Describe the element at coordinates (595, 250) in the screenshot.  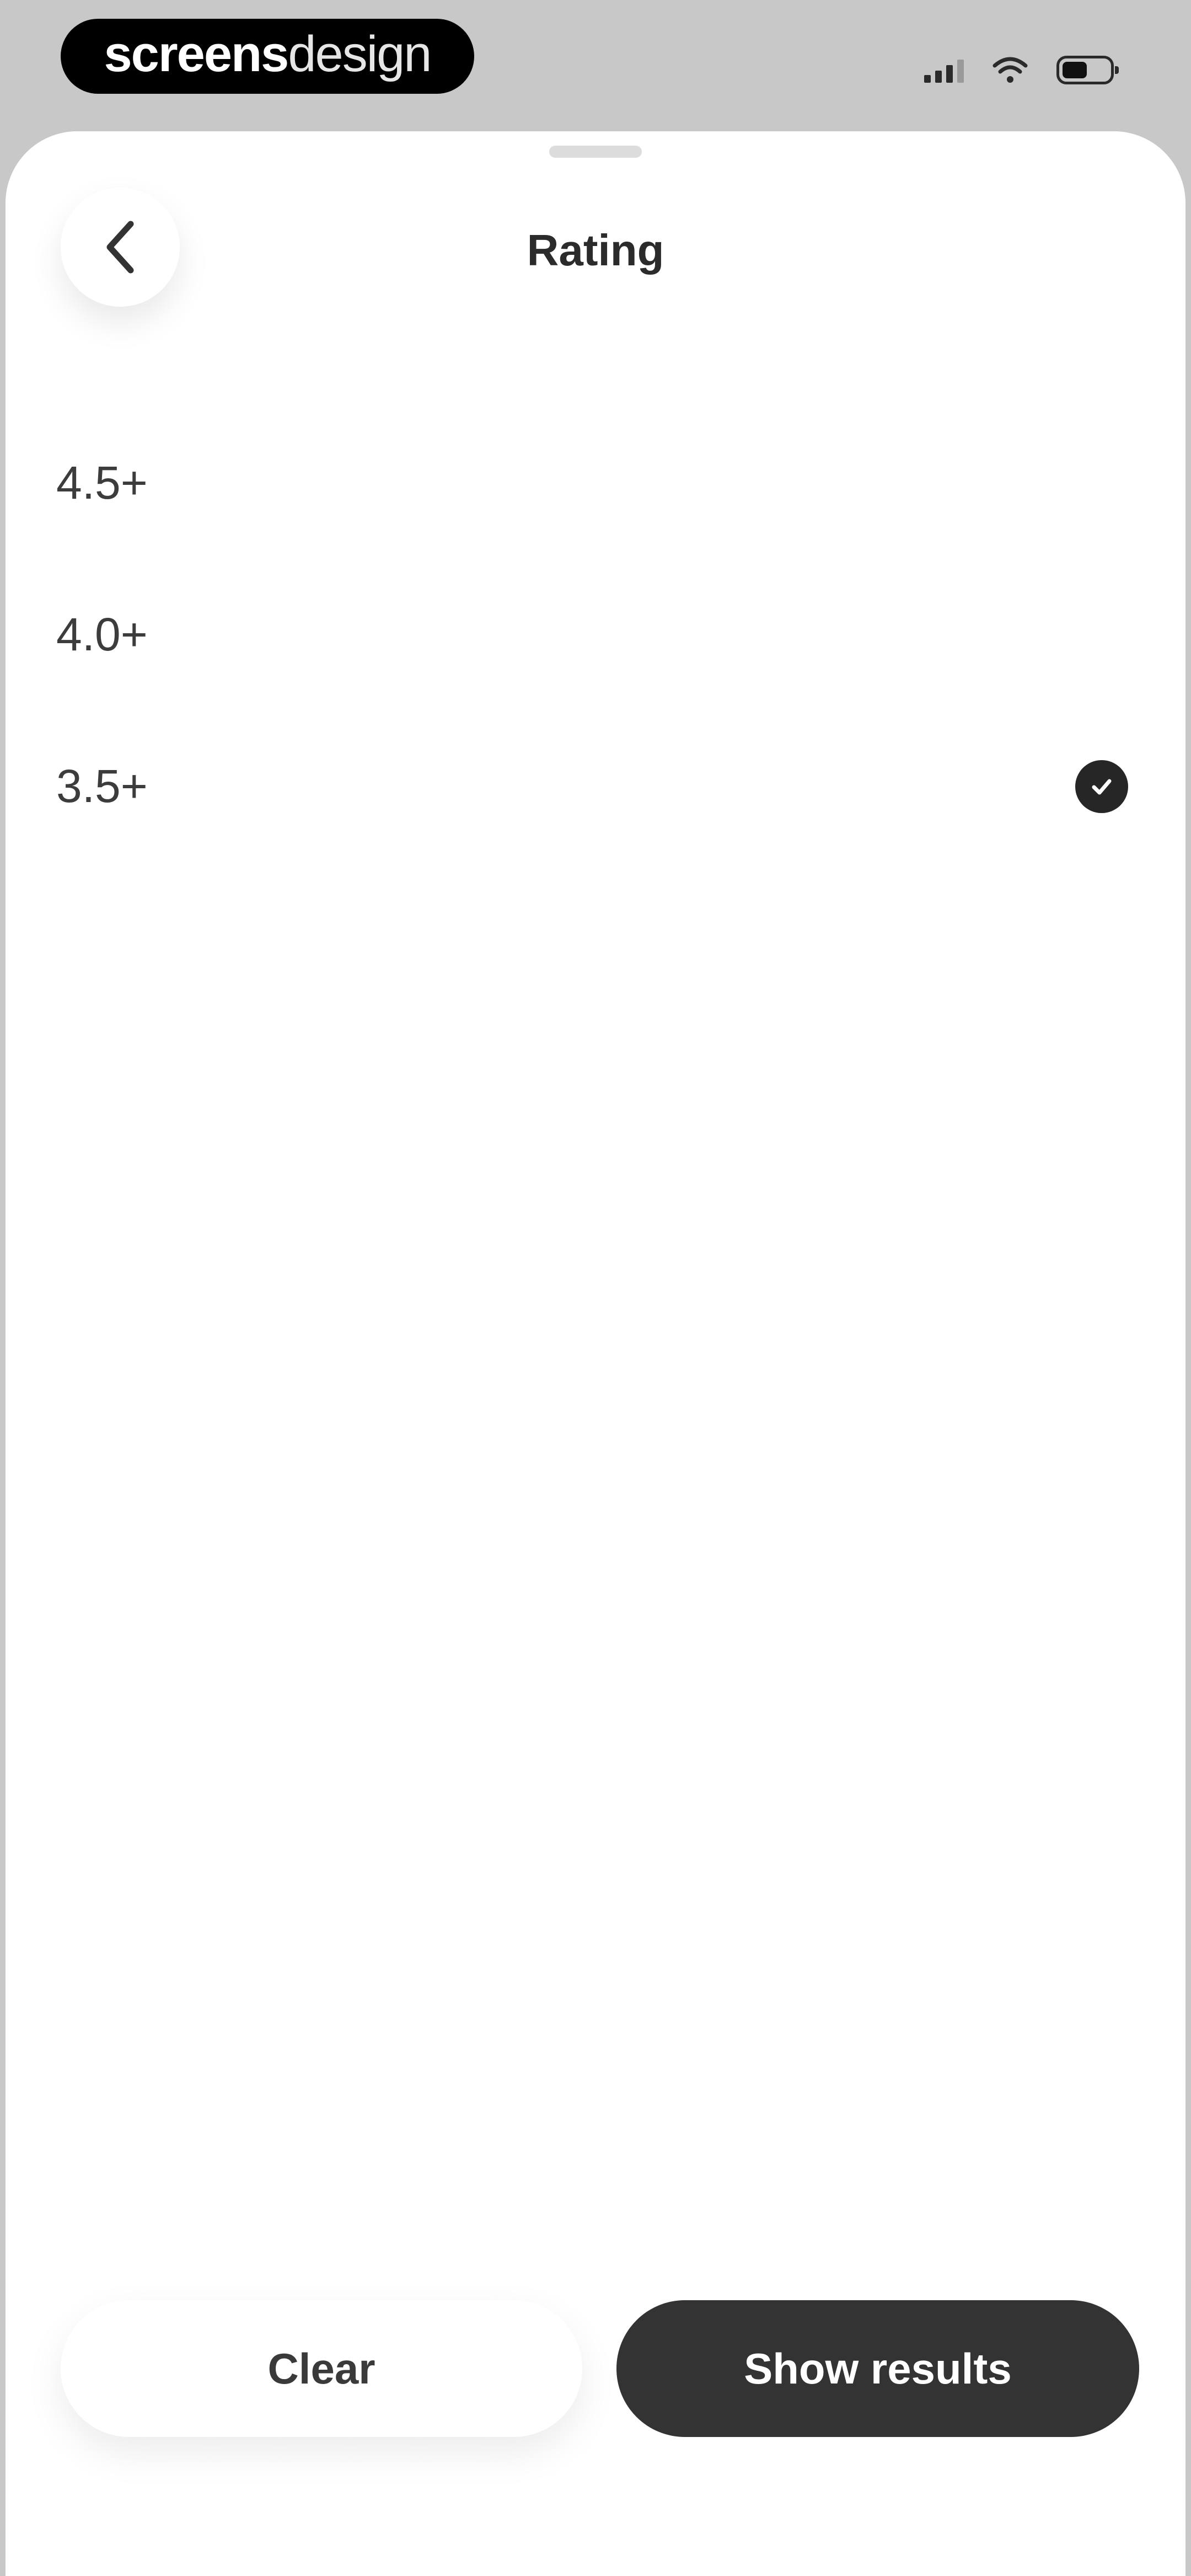
I see `page-title: Rating` at that location.